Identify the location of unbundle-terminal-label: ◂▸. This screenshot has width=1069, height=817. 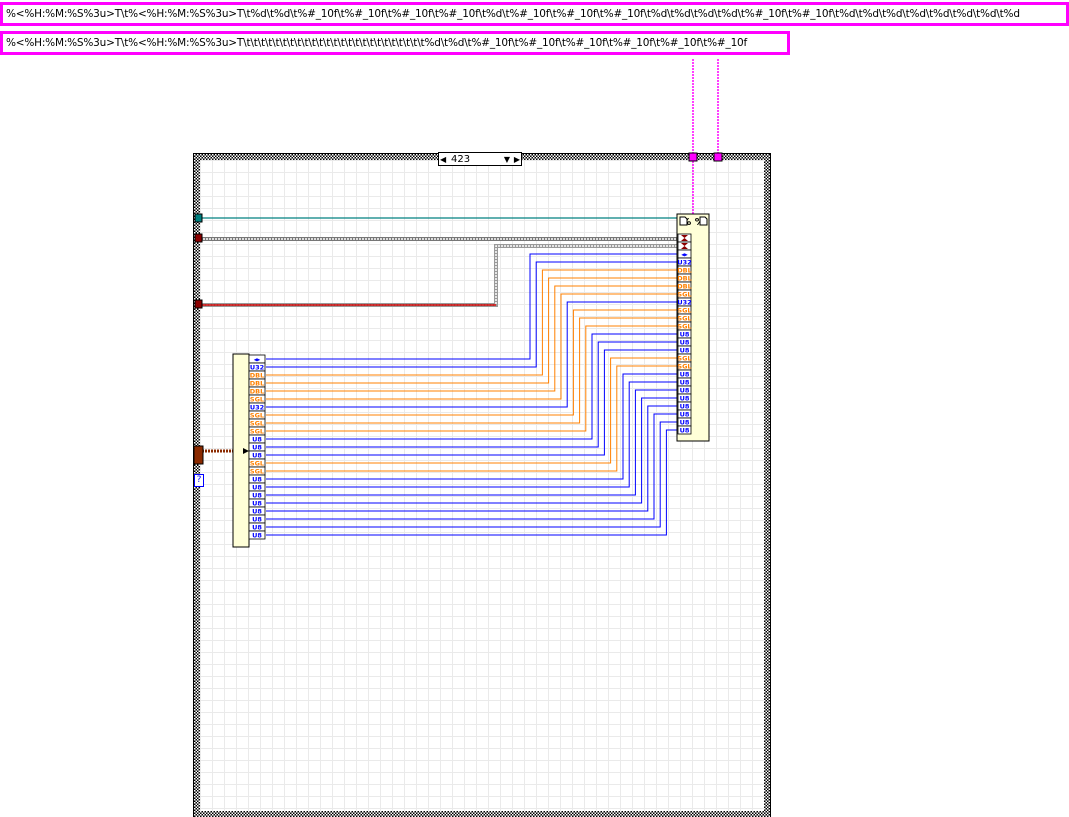
(257, 360).